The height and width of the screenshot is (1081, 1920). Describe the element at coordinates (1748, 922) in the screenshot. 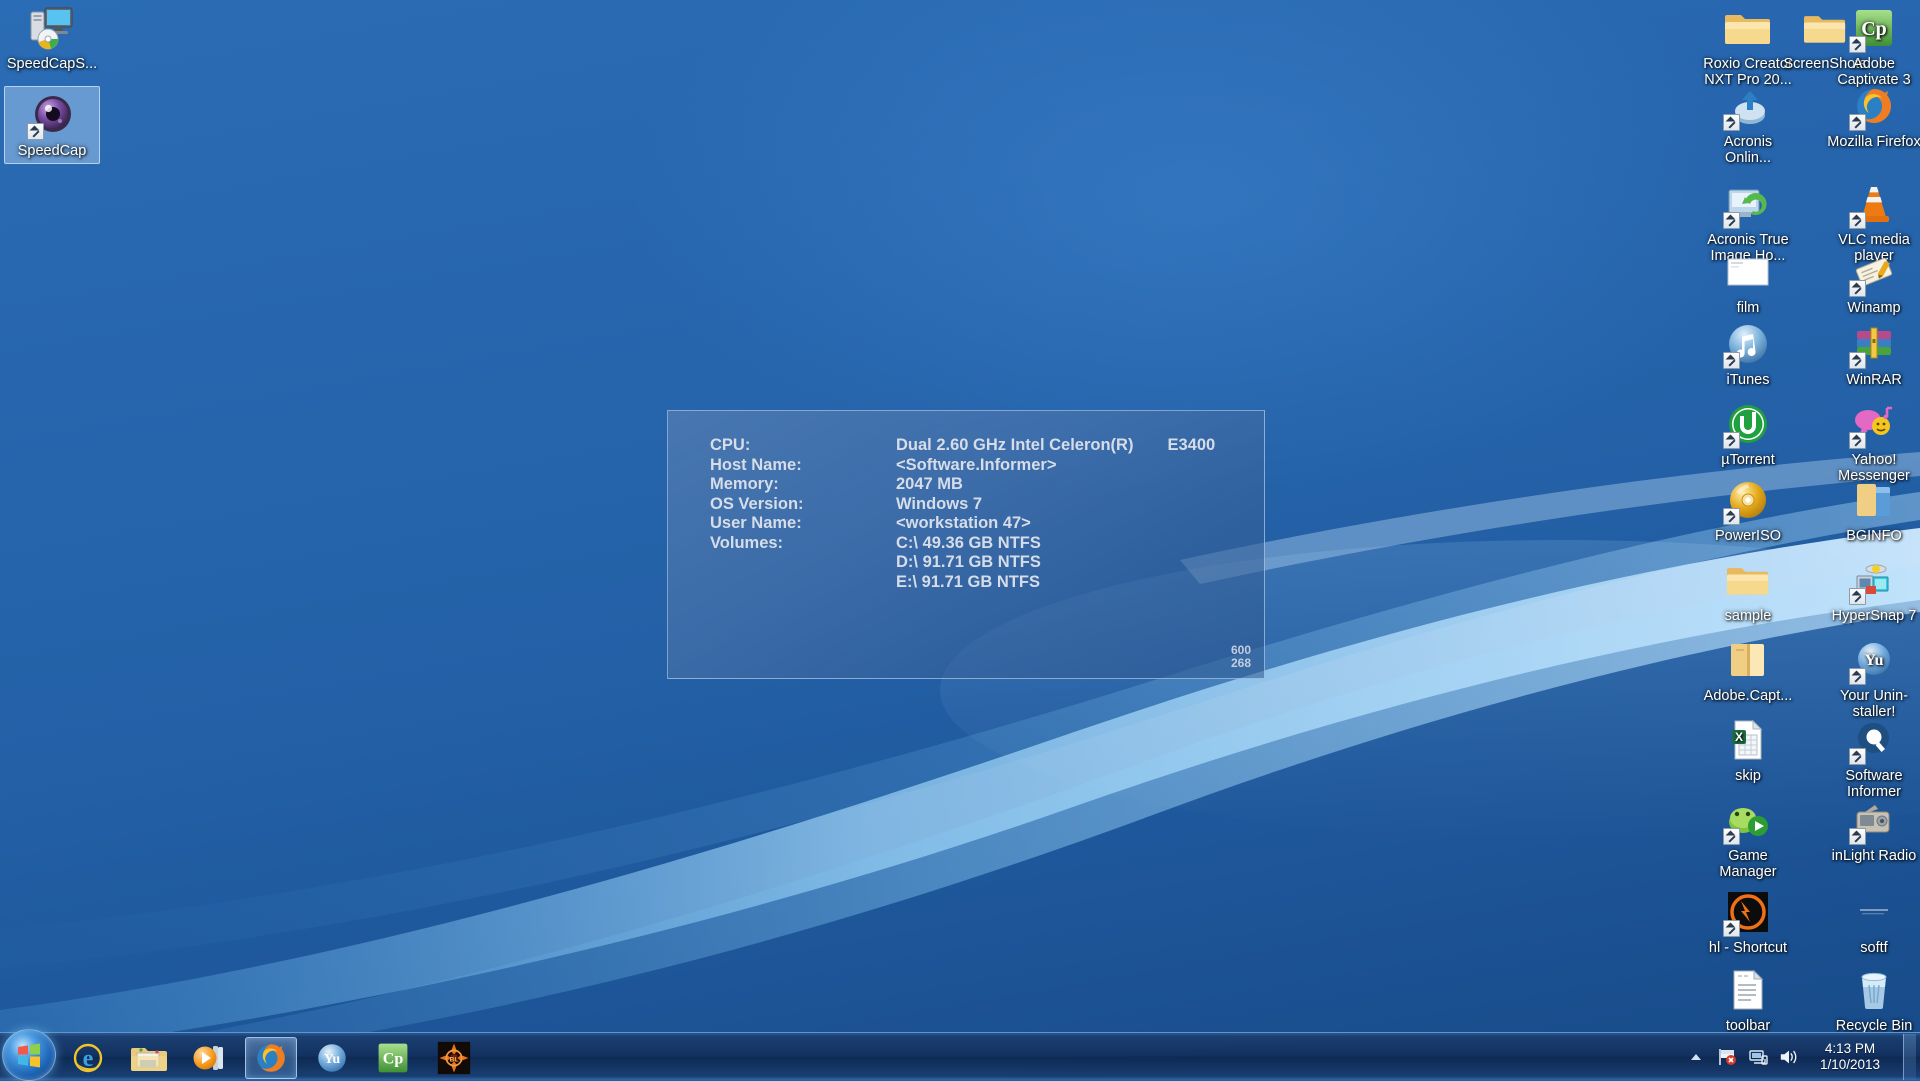

I see `desktop-icon-hl-shortcut: hl - Shortcut` at that location.